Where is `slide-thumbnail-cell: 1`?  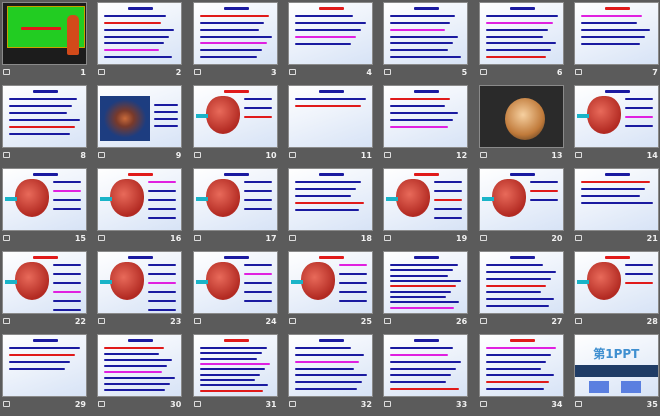 slide-thumbnail-cell: 1 is located at coordinates (45, 43).